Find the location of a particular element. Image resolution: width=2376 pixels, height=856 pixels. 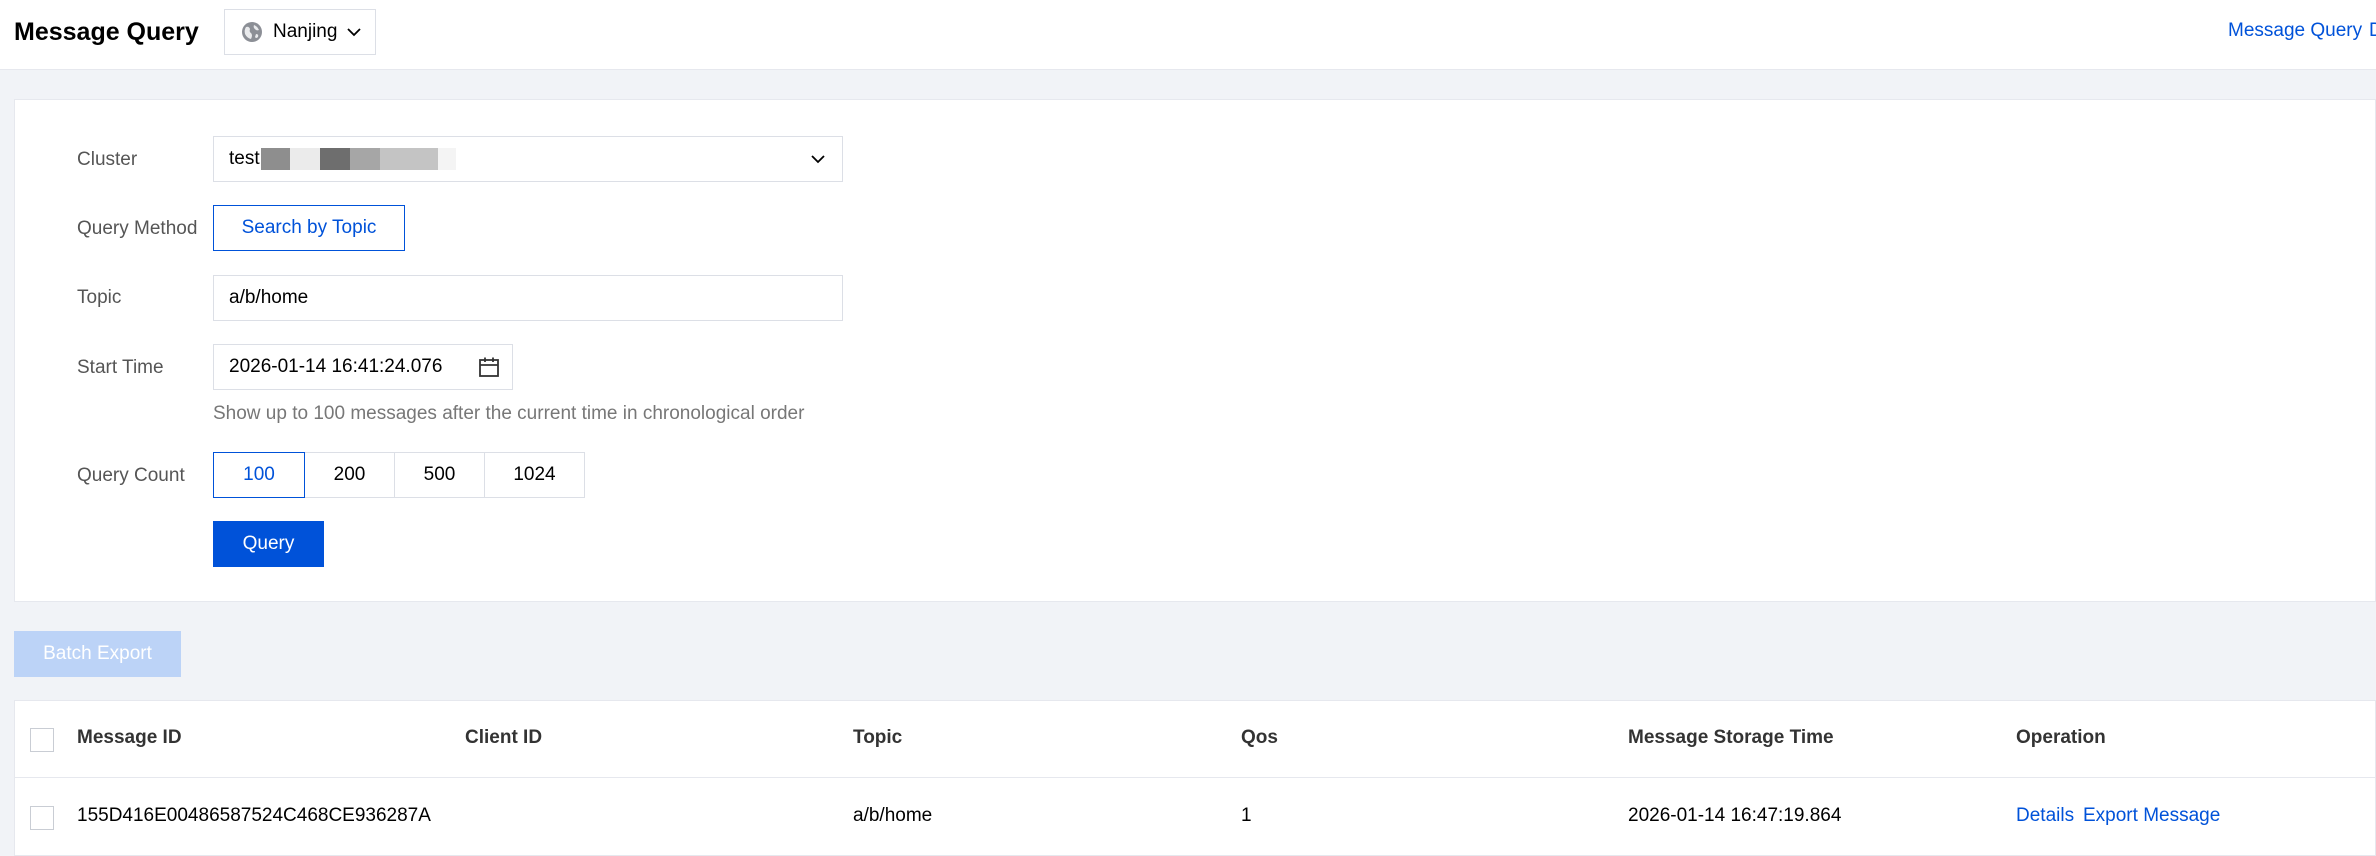

topic-label: Topic is located at coordinates (99, 297).